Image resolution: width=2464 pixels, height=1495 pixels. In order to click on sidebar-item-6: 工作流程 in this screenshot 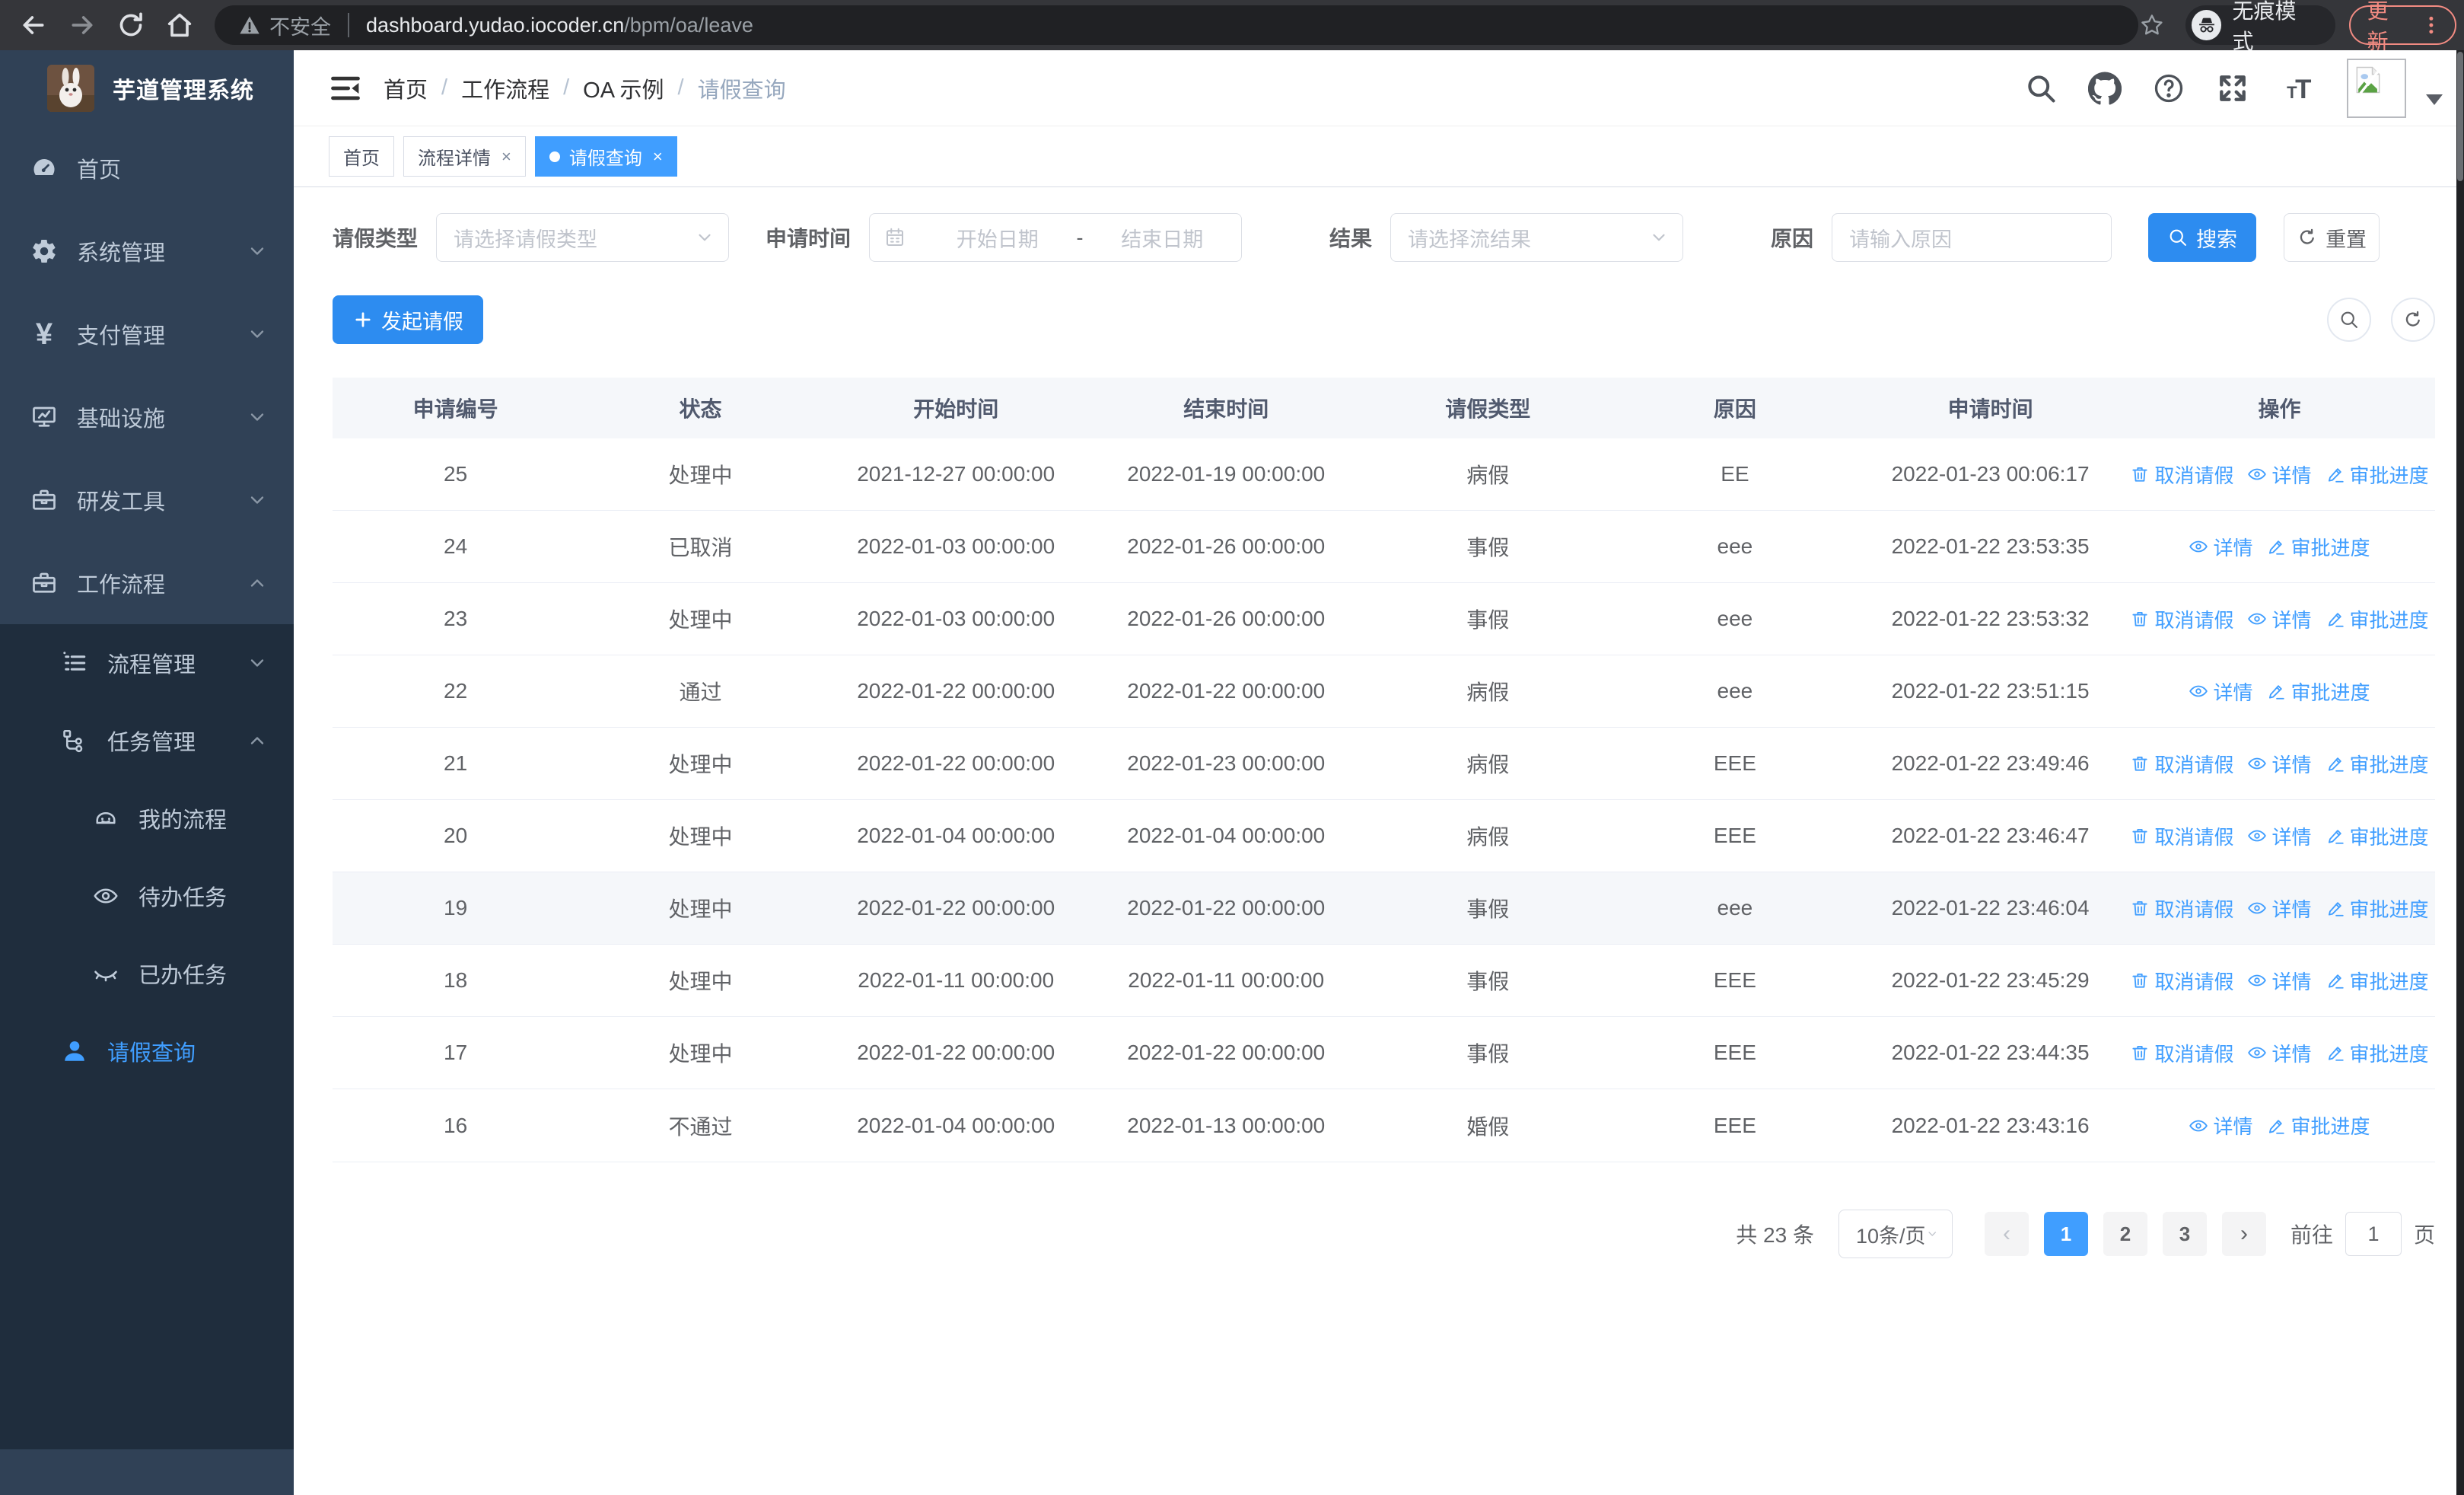, I will do `click(147, 583)`.